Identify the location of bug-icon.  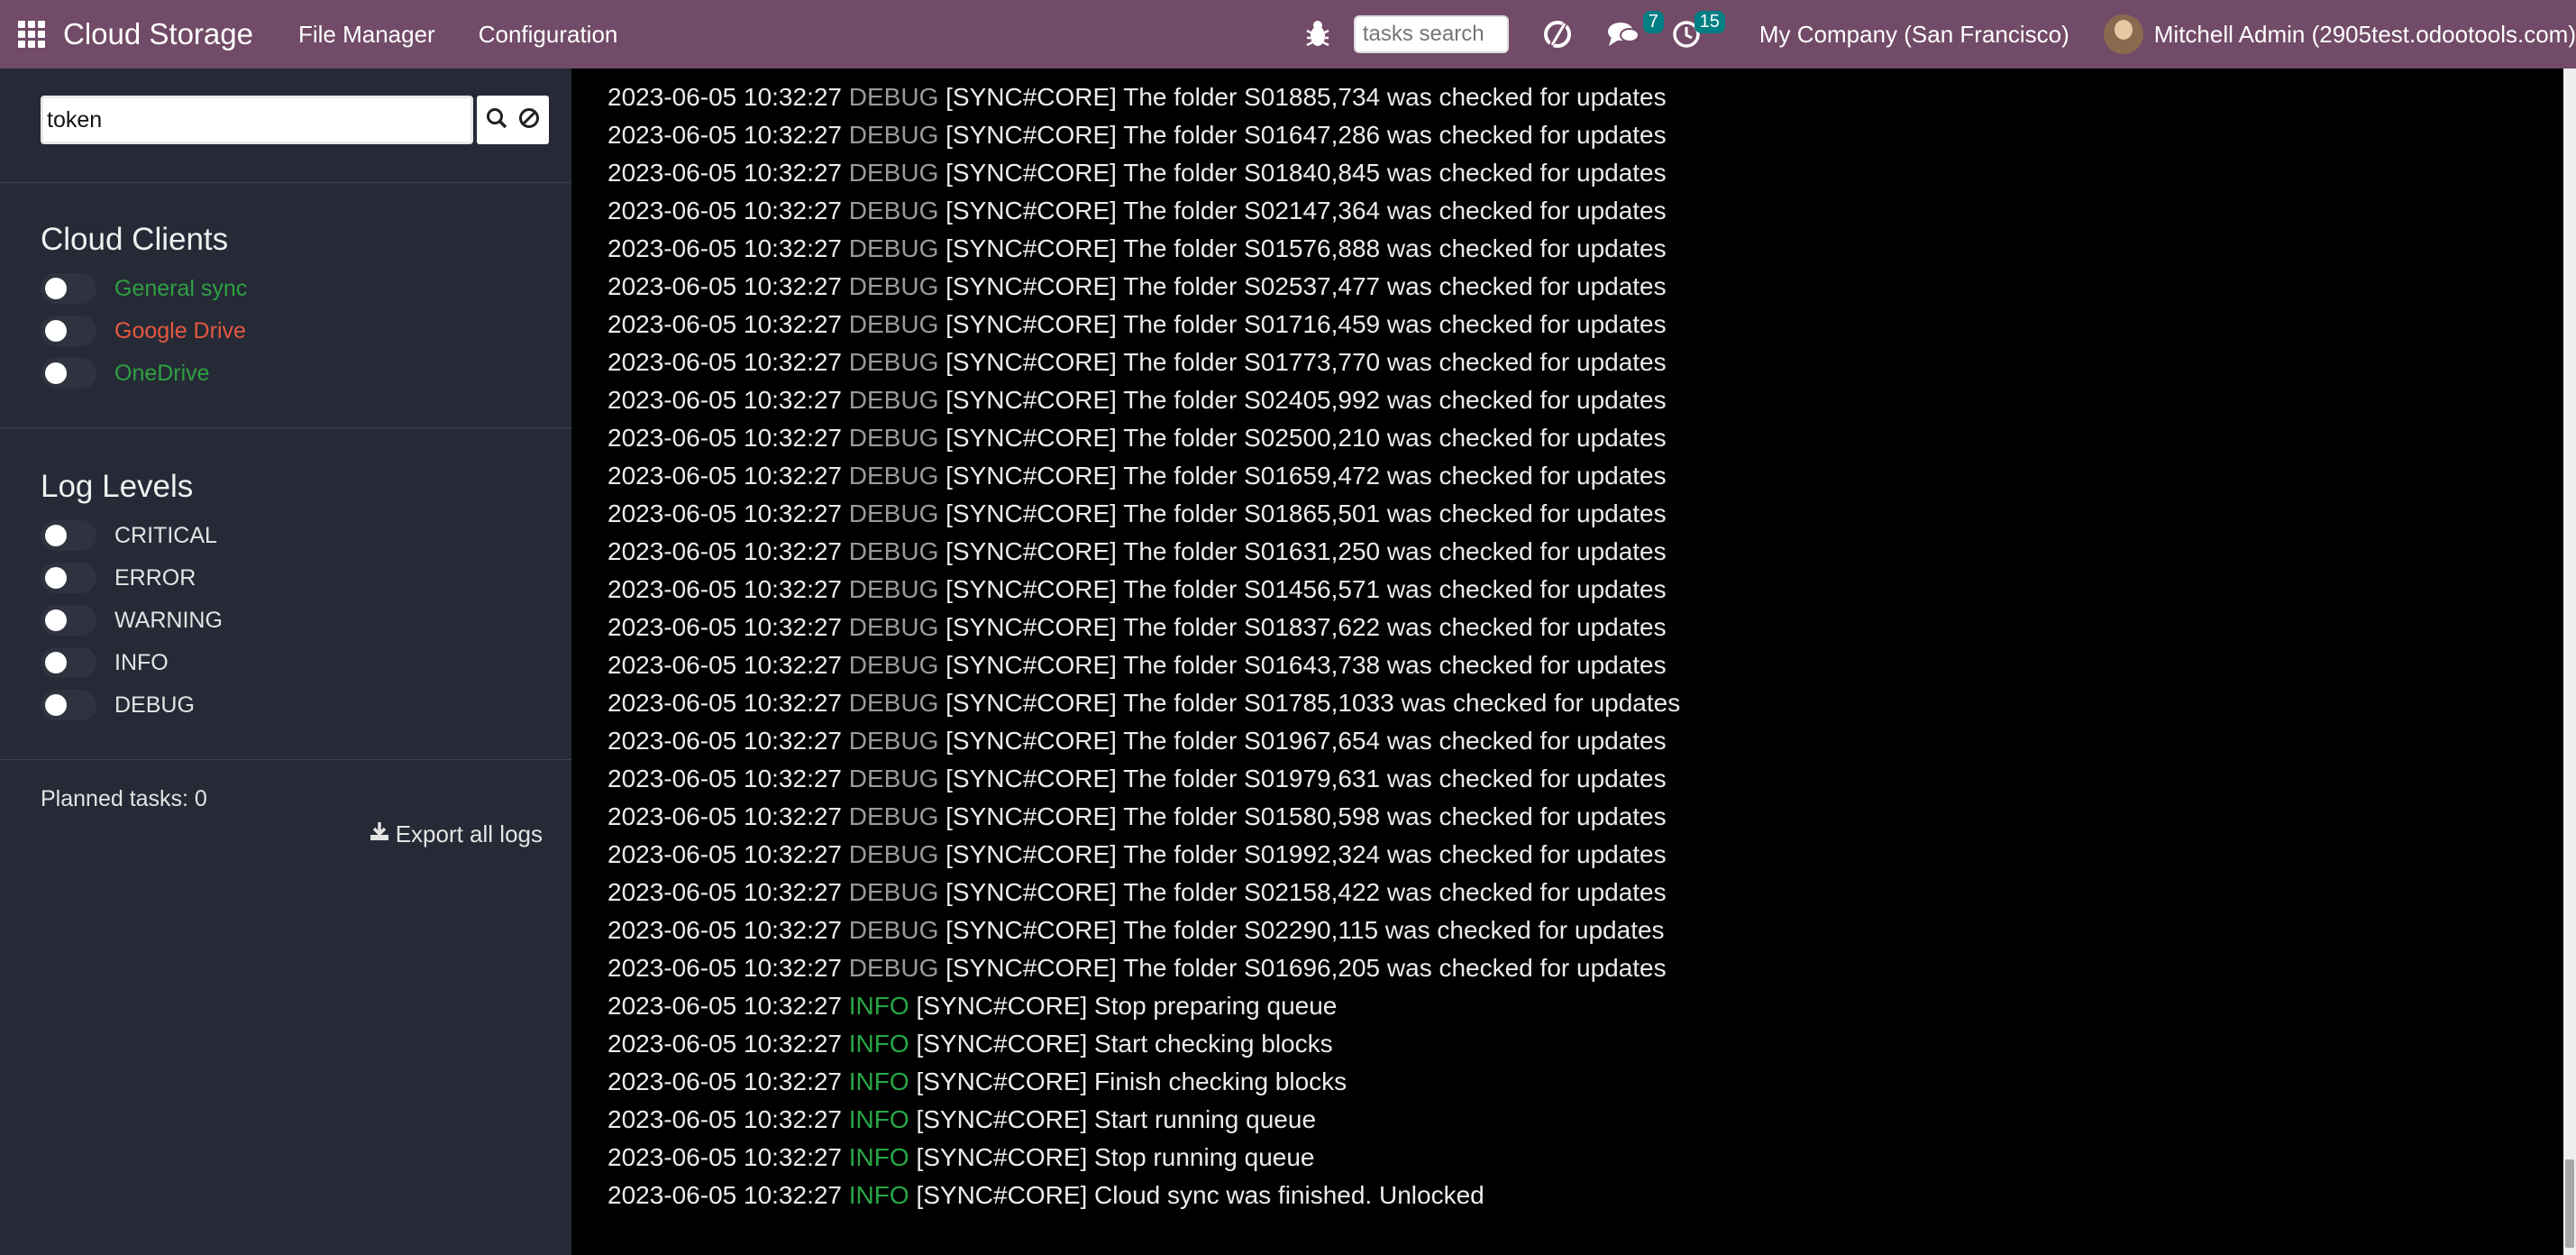
(1318, 34).